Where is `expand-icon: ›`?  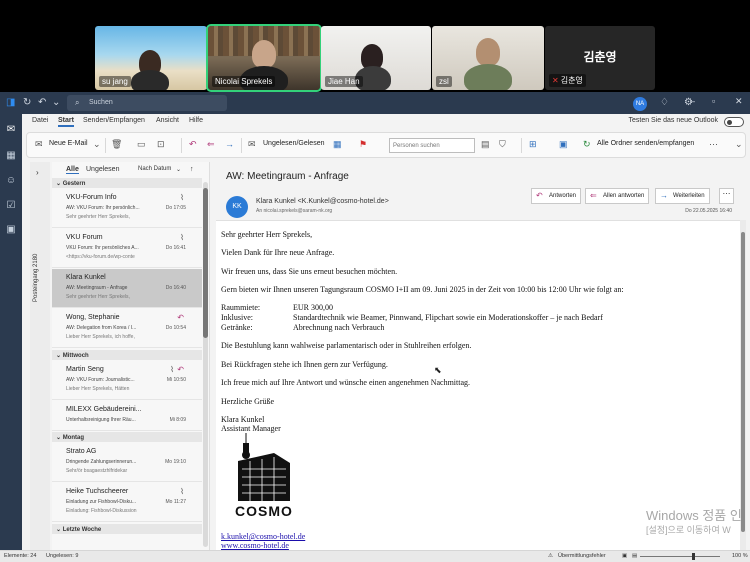
expand-icon: › is located at coordinates (37, 172).